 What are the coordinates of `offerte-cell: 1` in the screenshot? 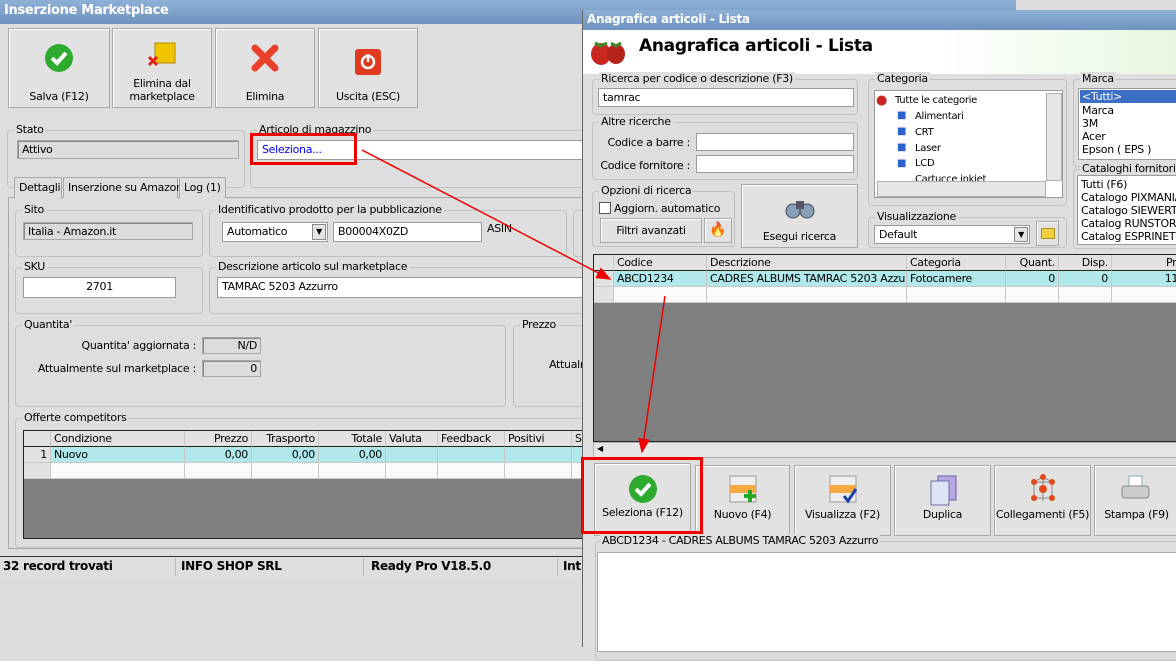 It's located at (37, 455).